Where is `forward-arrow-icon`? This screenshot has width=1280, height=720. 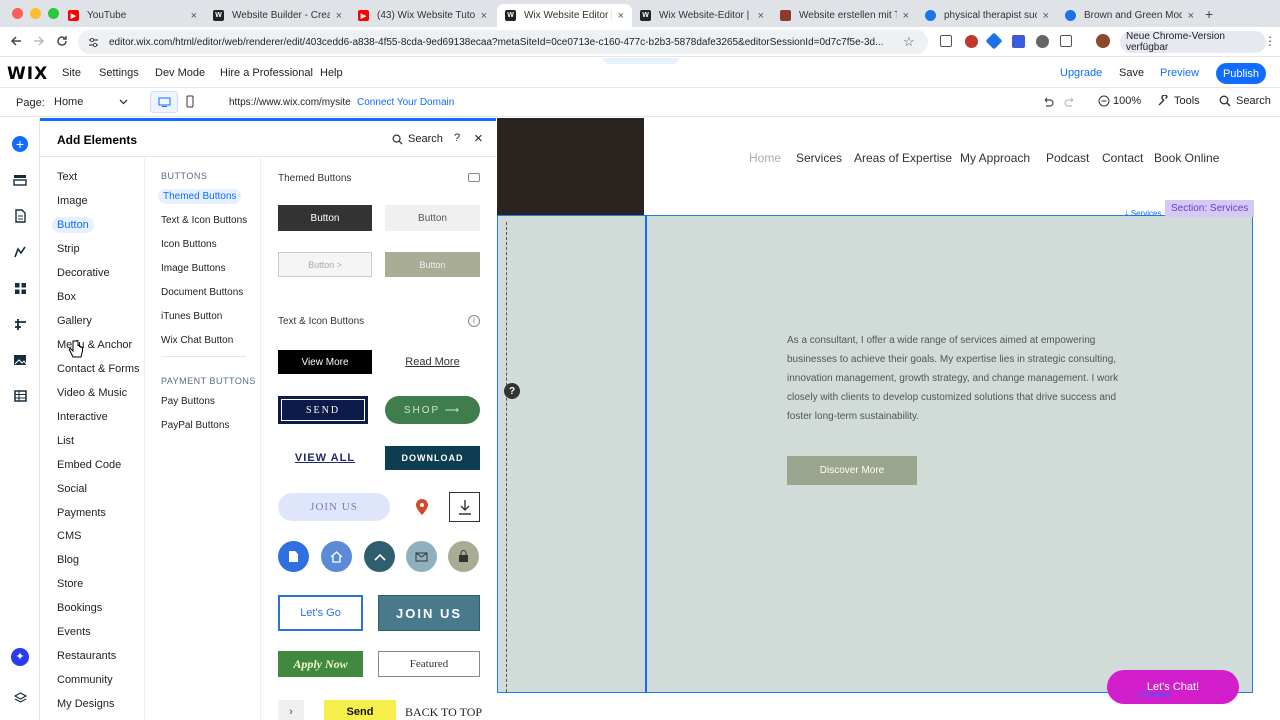 forward-arrow-icon is located at coordinates (39, 41).